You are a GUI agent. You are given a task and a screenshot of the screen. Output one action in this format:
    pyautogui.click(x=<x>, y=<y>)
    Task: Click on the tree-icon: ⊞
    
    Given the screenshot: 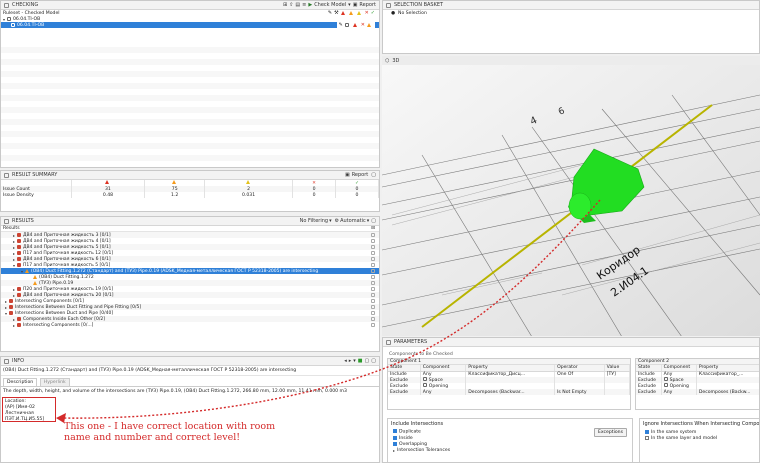 What is the action you would take?
    pyautogui.click(x=285, y=5)
    